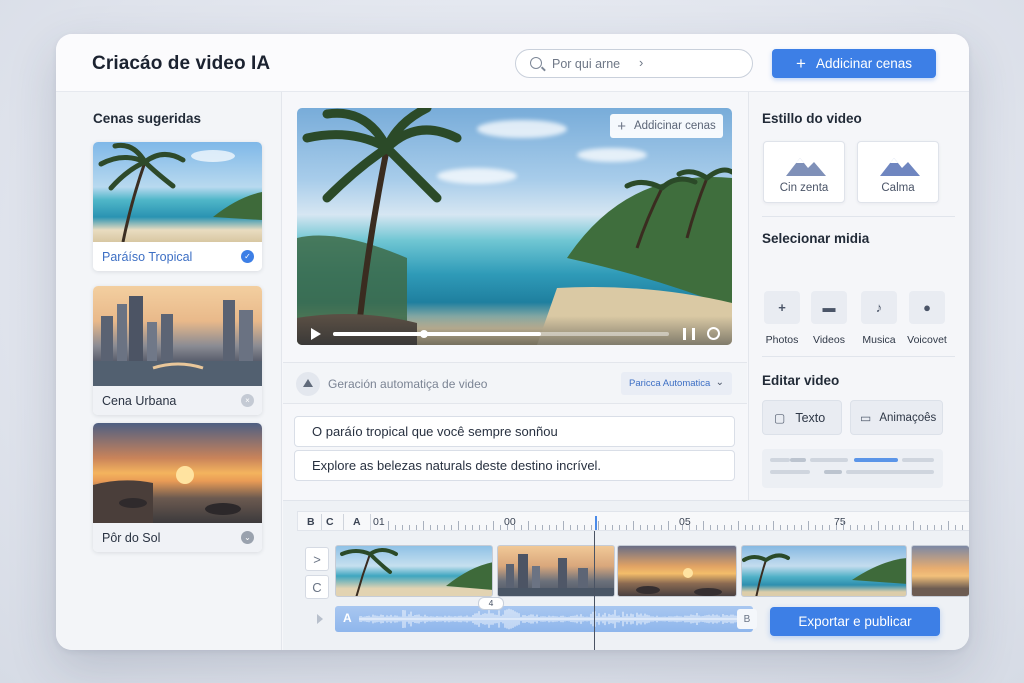 The height and width of the screenshot is (683, 1024). What do you see at coordinates (896, 417) in the screenshot?
I see `animations-button: ▭ Animaçoês` at bounding box center [896, 417].